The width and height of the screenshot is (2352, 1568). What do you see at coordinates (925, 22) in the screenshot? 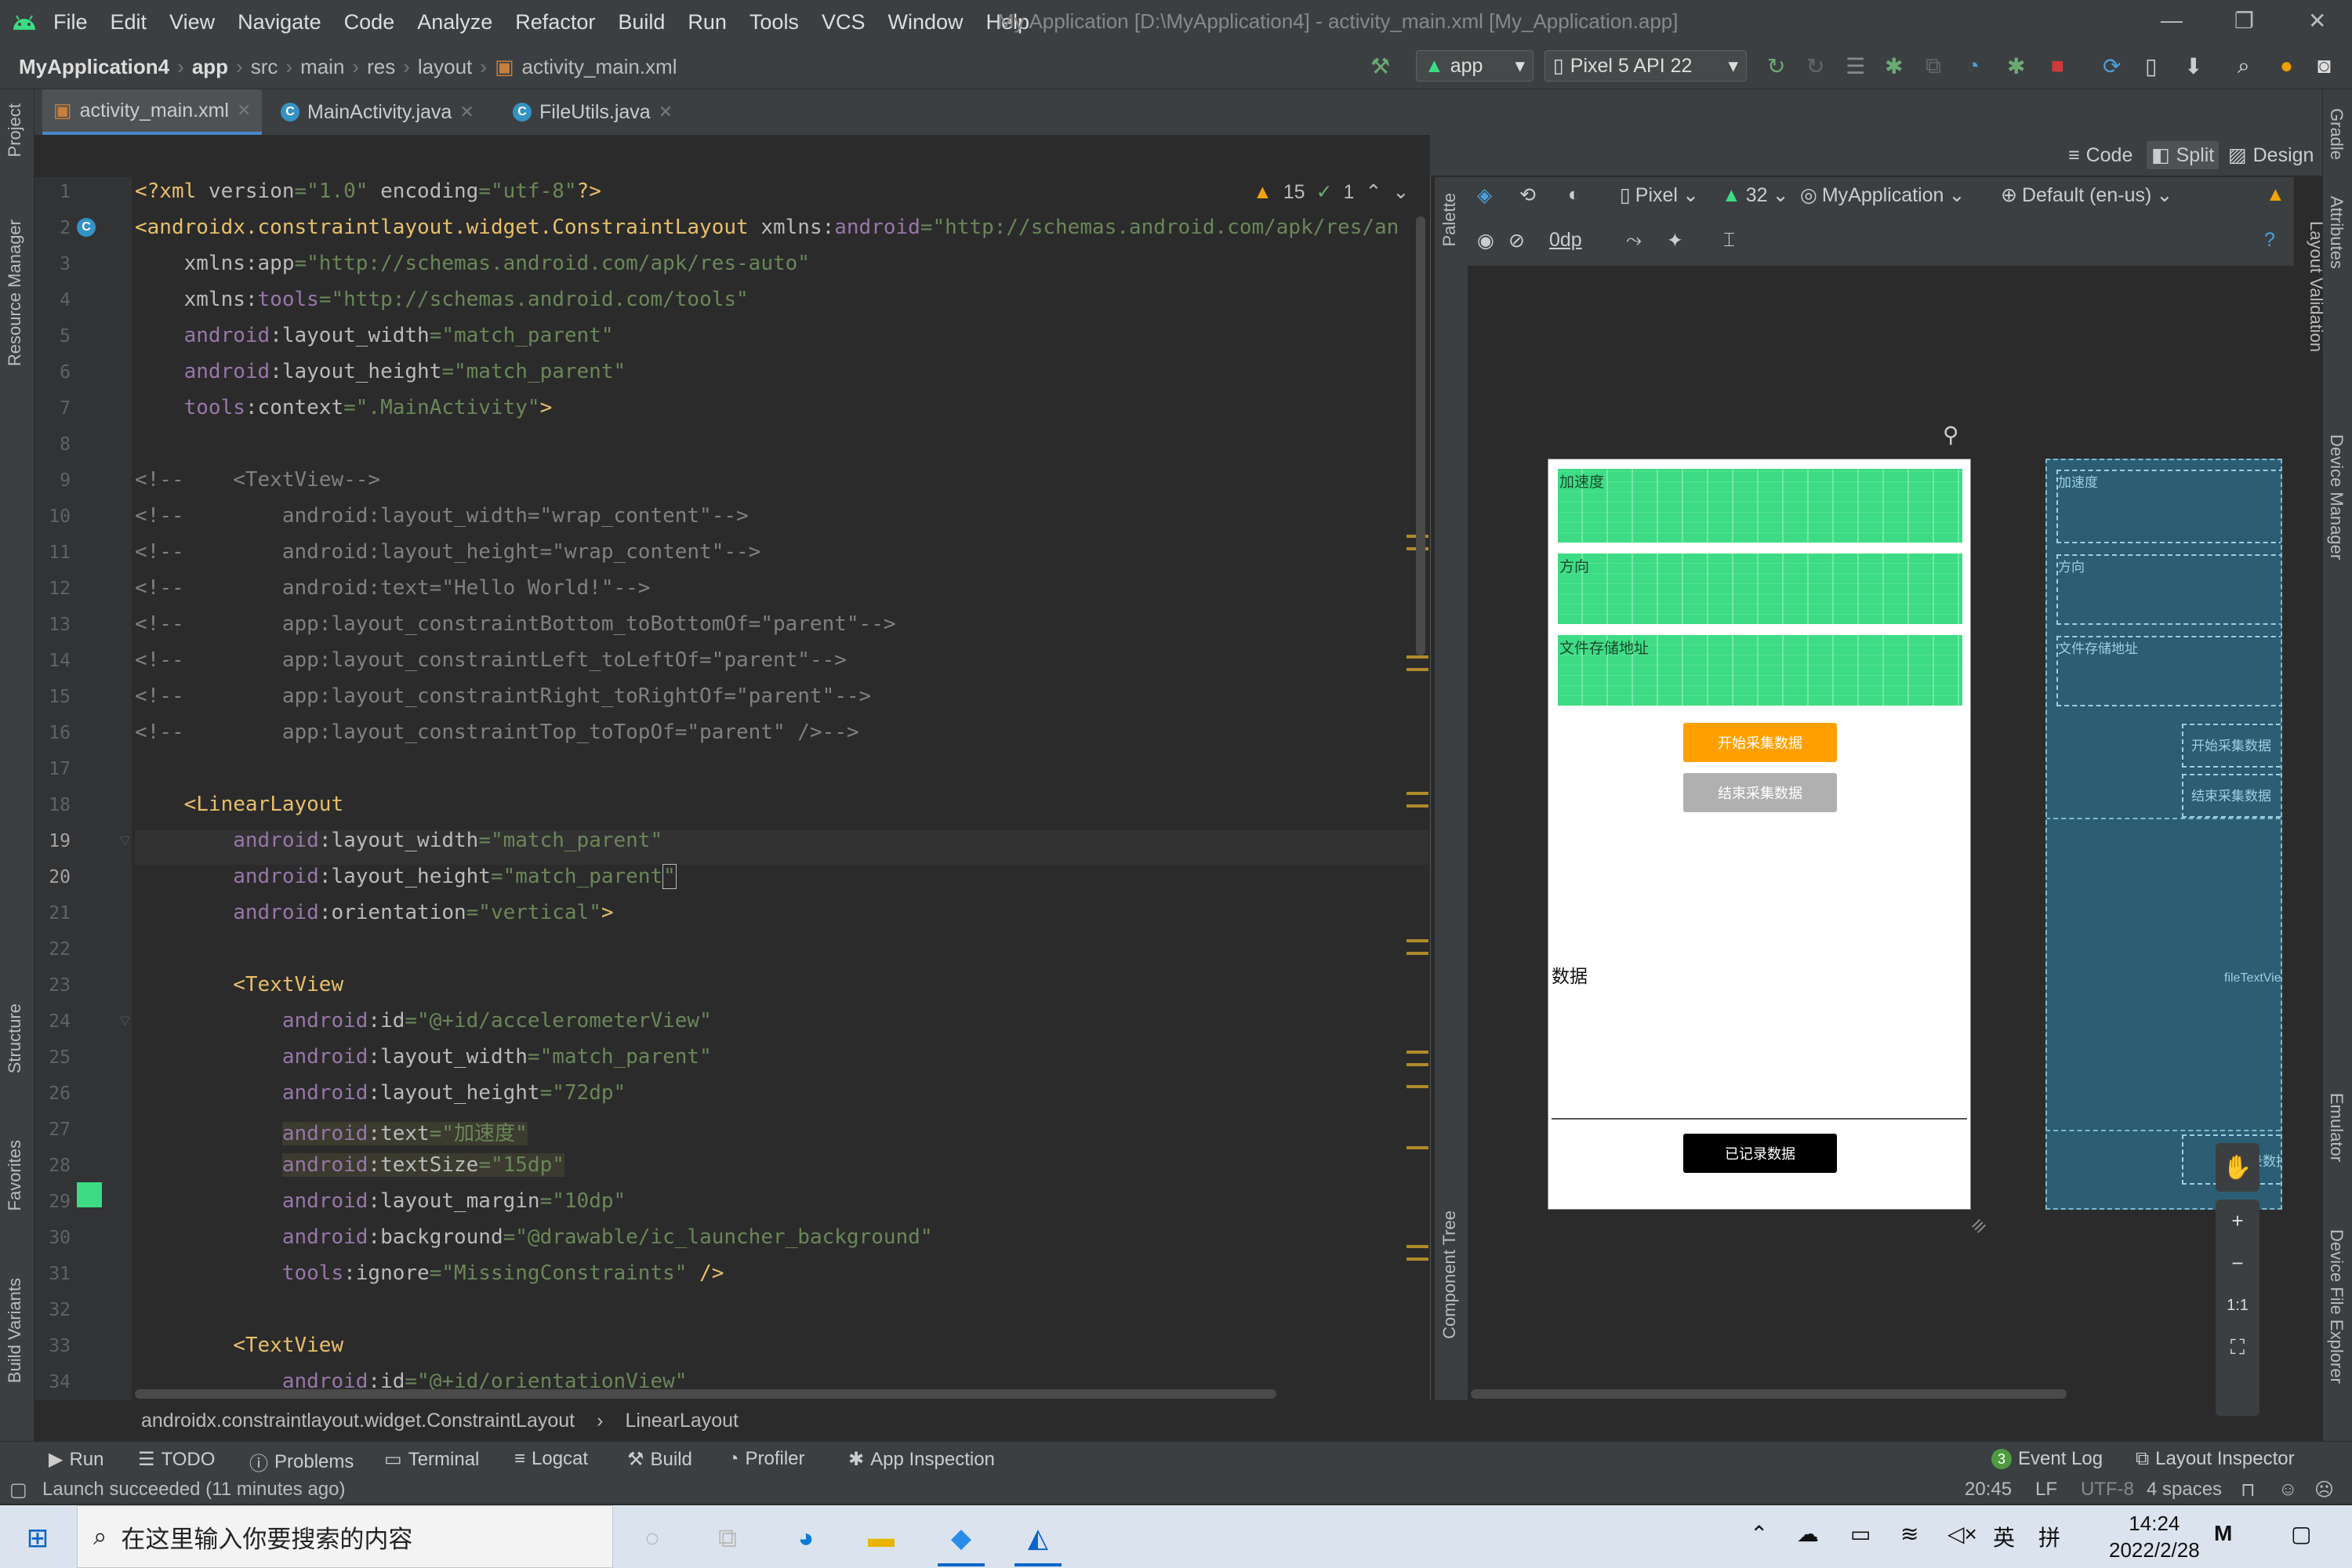
I see `menu-window: Window` at bounding box center [925, 22].